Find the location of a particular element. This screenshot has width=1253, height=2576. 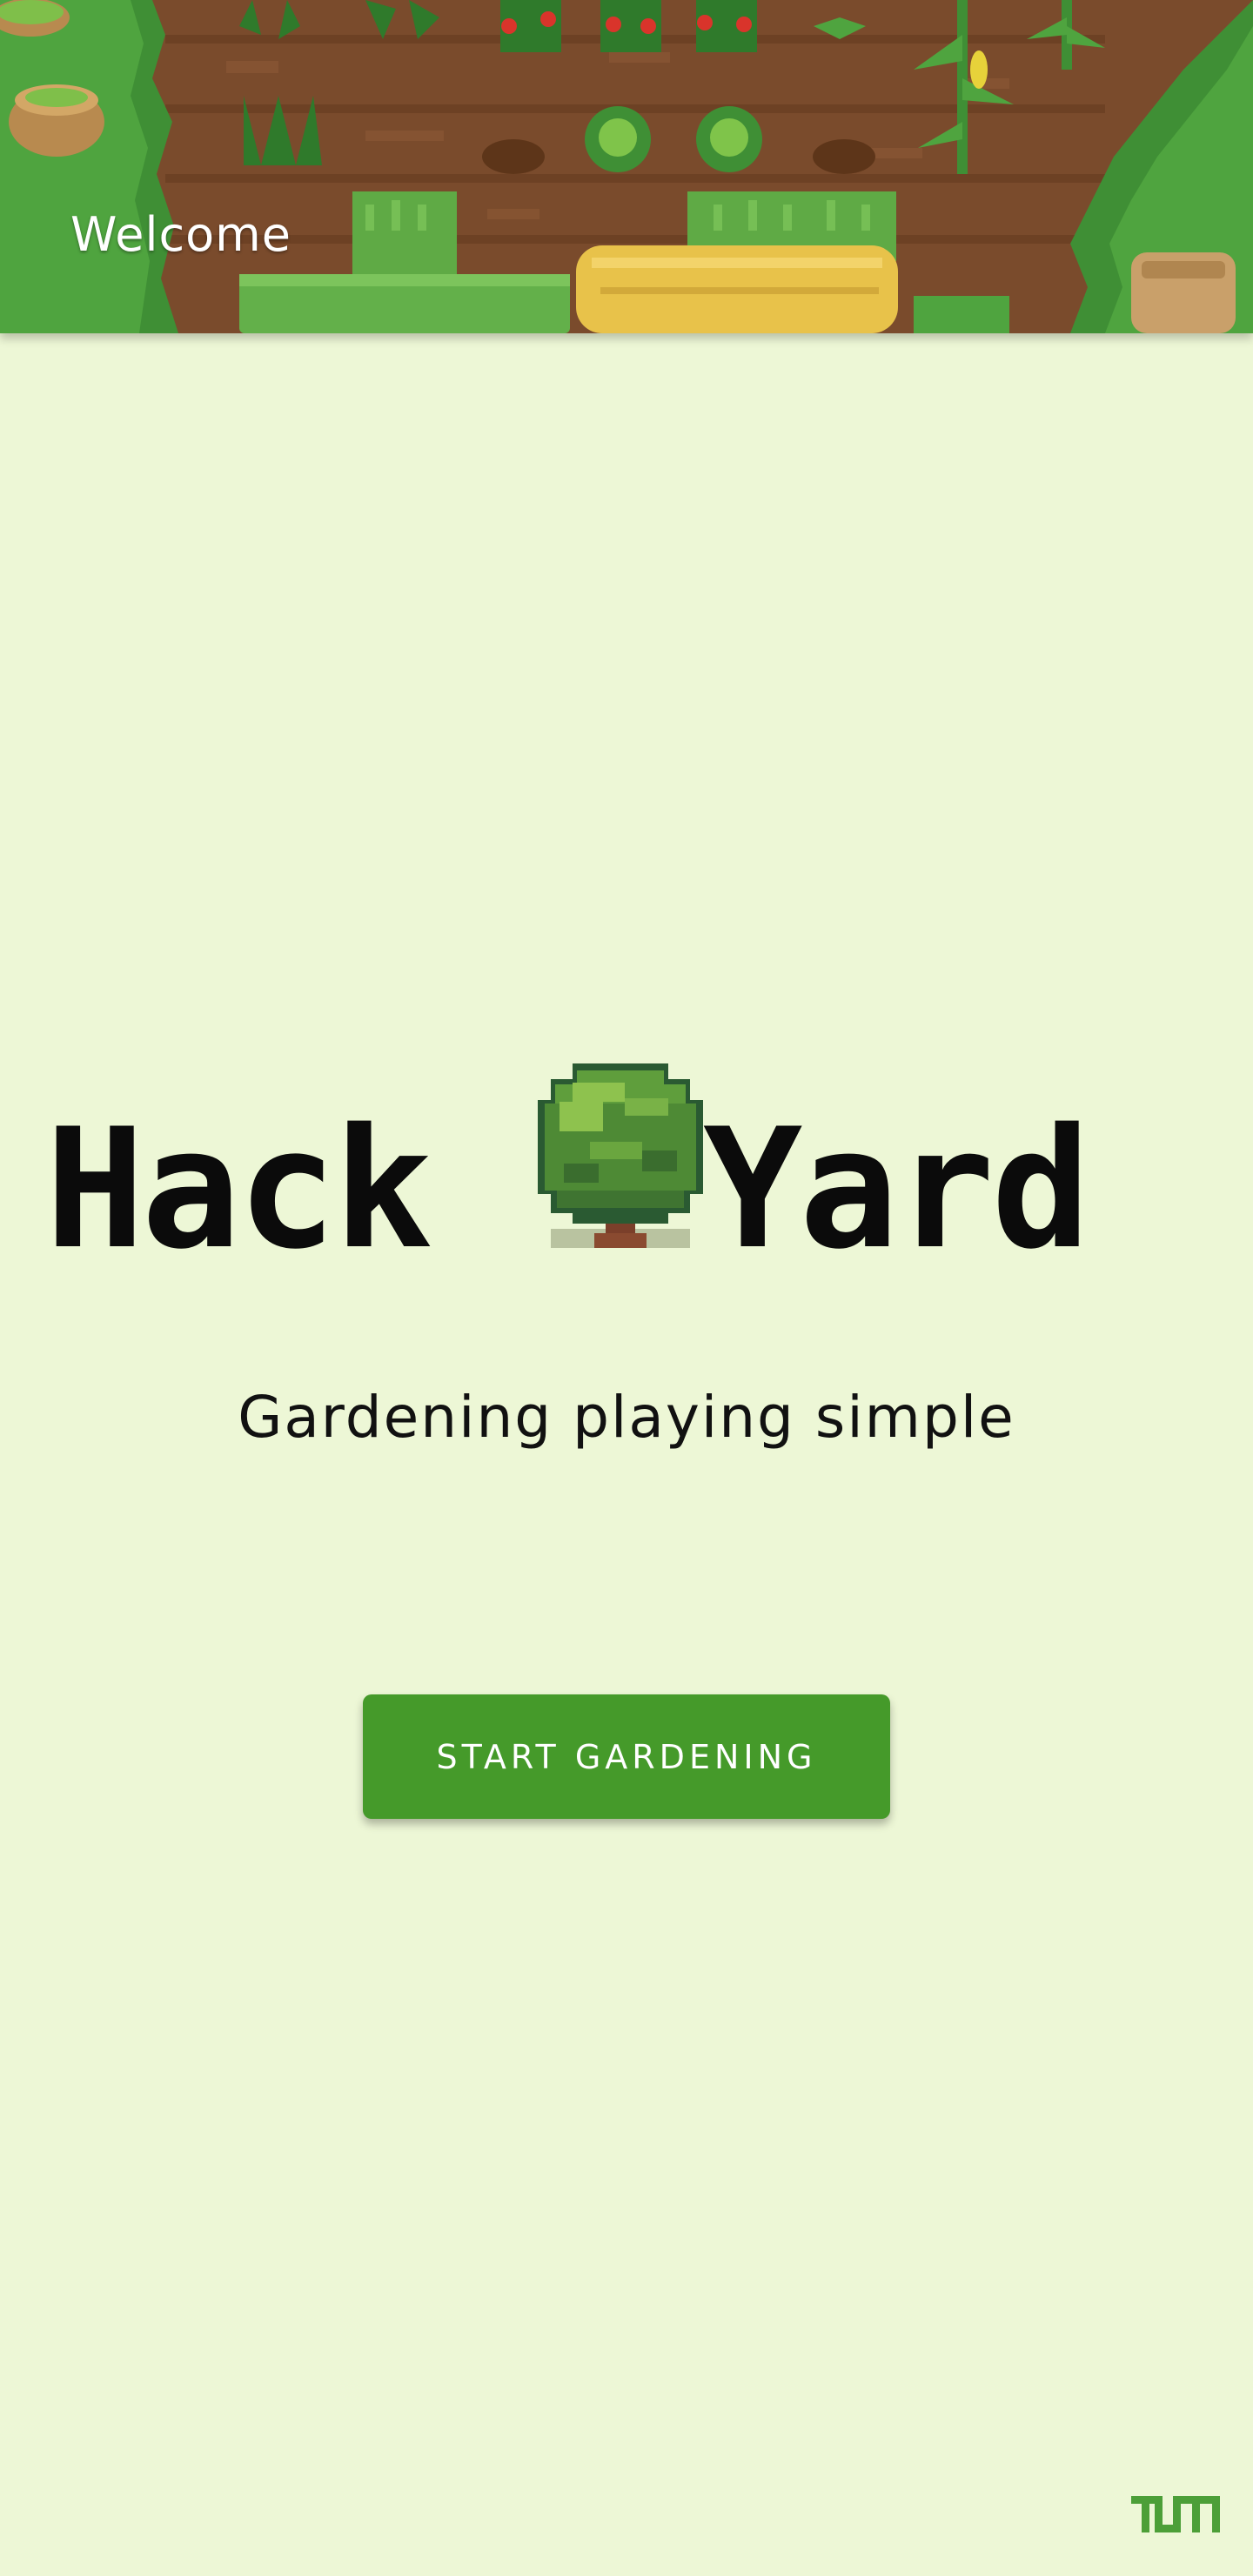

tree-icon is located at coordinates (621, 1156).